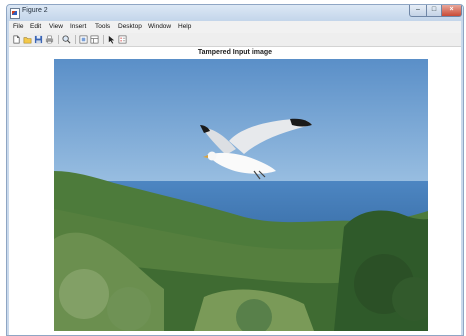 The width and height of the screenshot is (466, 336). What do you see at coordinates (235, 13) in the screenshot?
I see `title-bar: Figure 2 – □ ×` at bounding box center [235, 13].